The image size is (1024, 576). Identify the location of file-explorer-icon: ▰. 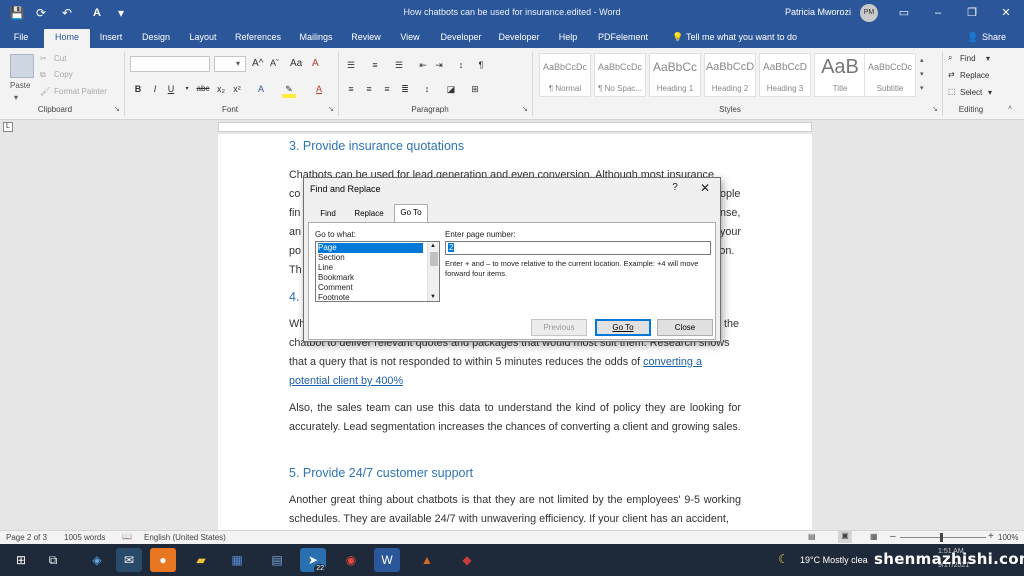
(201, 560).